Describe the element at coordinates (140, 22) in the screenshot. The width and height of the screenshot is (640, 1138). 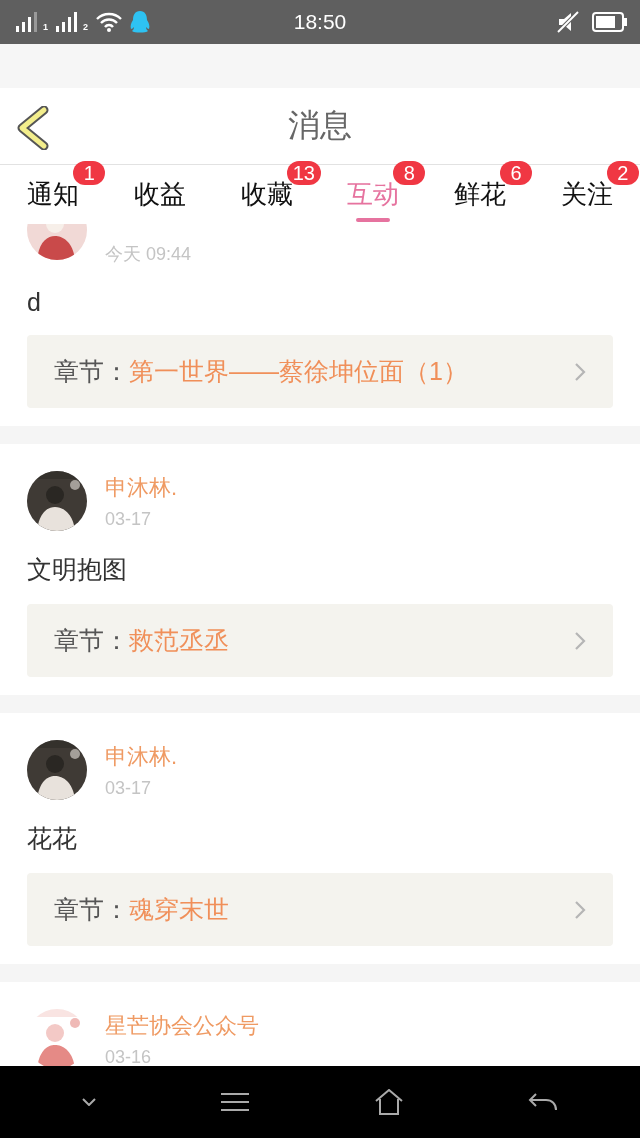
I see `penguin-icon` at that location.